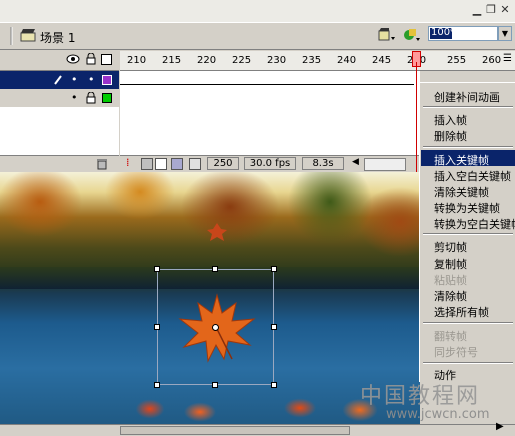 Image resolution: width=515 pixels, height=436 pixels. I want to click on resize-handle-s, so click(215, 385).